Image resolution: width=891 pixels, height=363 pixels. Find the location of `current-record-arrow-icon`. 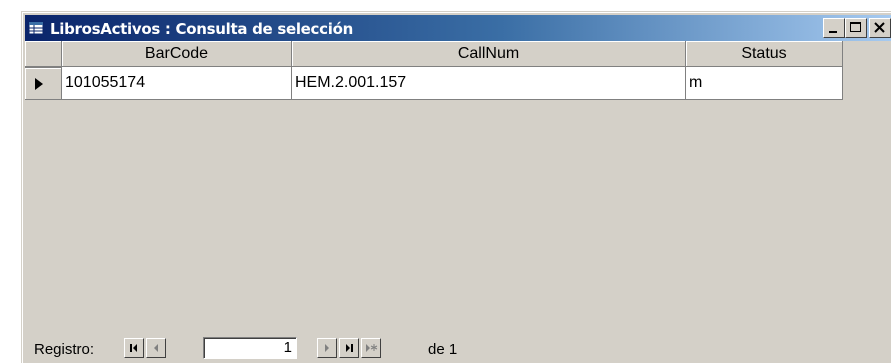

current-record-arrow-icon is located at coordinates (39, 84).